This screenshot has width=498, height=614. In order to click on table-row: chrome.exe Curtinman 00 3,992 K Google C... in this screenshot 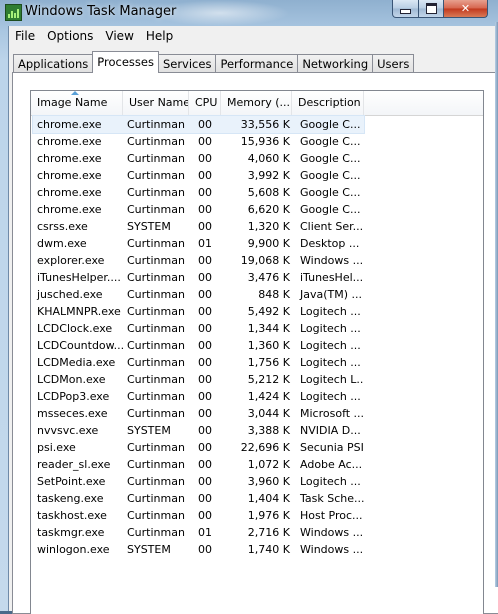, I will do `click(257, 175)`.